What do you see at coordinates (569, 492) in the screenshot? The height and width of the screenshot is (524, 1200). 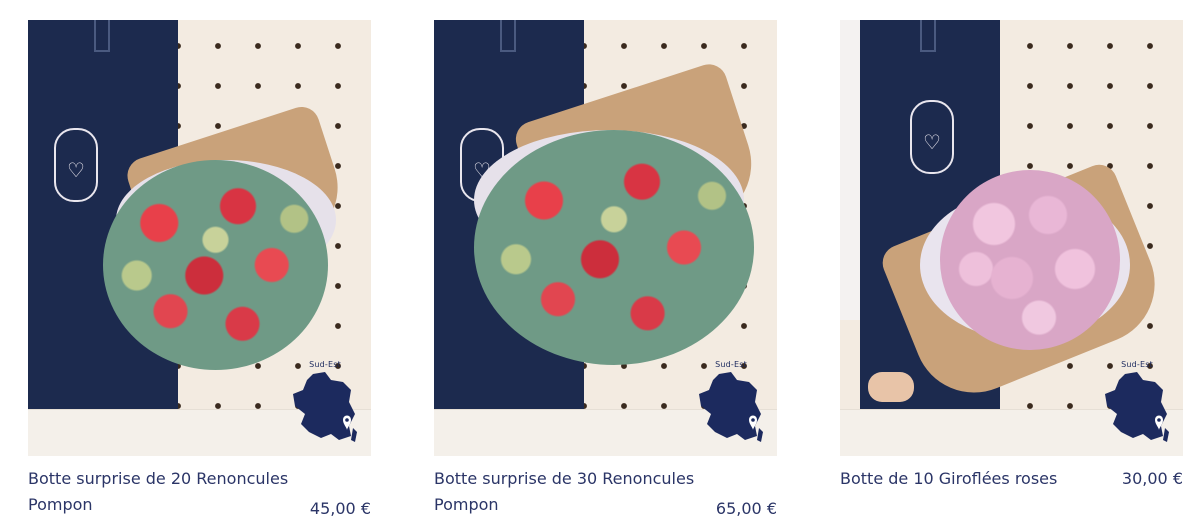 I see `product-name: Botte surprise de 30 Renoncules Pompon` at bounding box center [569, 492].